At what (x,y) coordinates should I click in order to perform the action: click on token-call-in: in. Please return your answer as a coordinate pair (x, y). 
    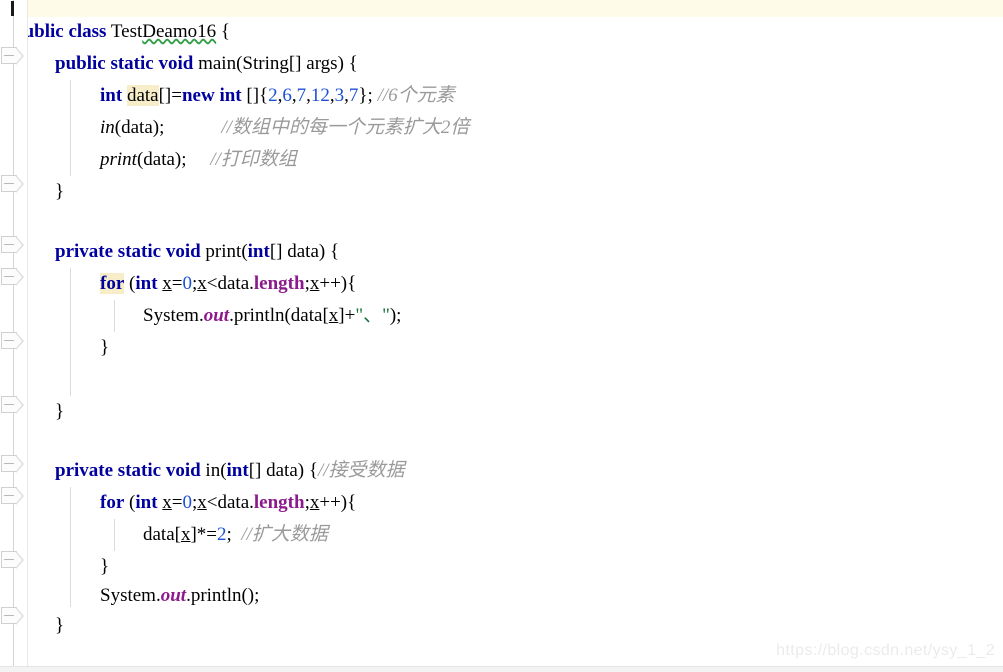
    Looking at the image, I should click on (107, 127).